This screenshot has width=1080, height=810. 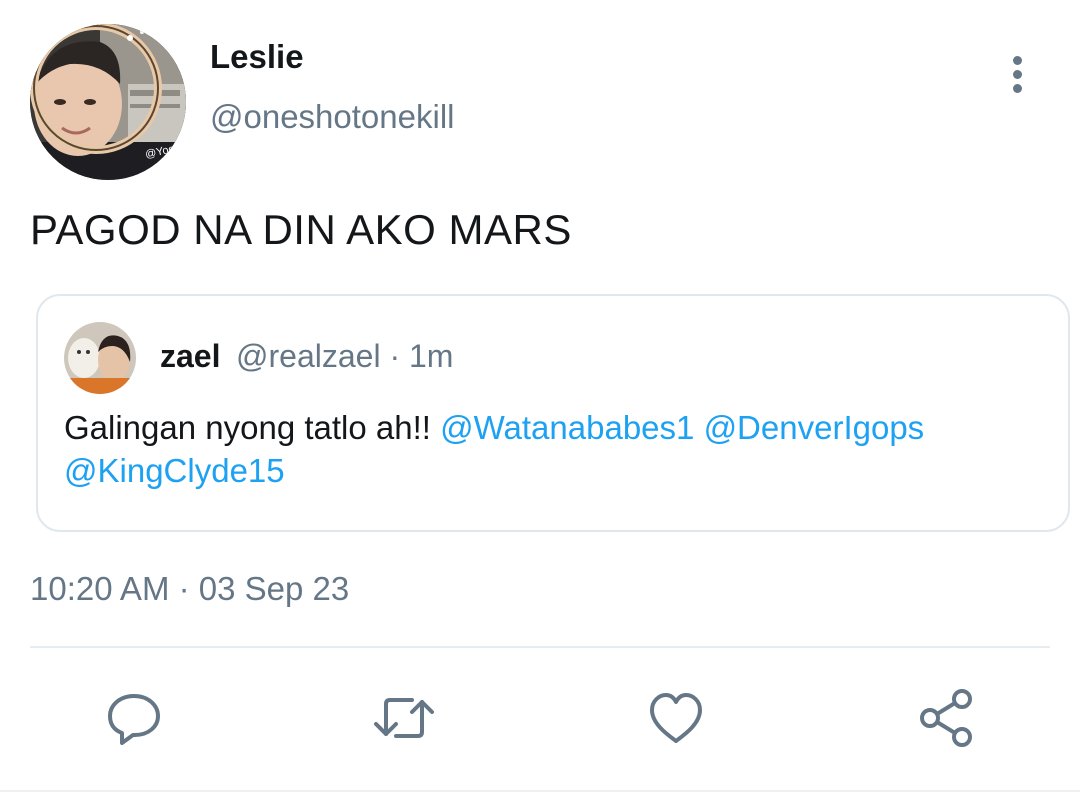 I want to click on like-button, so click(x=676, y=718).